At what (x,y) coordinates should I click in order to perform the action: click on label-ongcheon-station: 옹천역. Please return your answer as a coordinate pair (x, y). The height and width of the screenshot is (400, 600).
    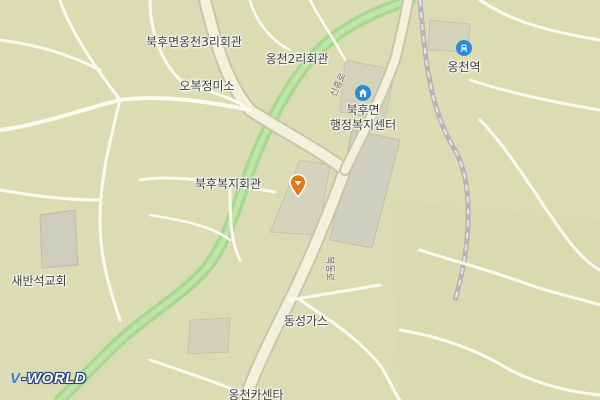
    Looking at the image, I should click on (463, 67).